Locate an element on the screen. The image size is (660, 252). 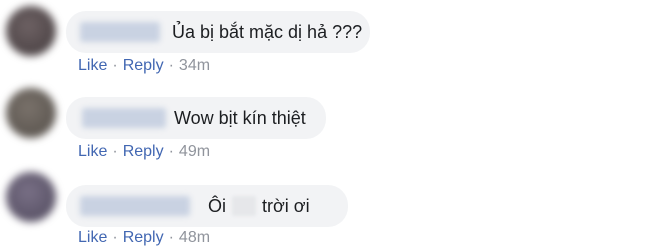
comment-bubble: Ôi trời ơi is located at coordinates (207, 206).